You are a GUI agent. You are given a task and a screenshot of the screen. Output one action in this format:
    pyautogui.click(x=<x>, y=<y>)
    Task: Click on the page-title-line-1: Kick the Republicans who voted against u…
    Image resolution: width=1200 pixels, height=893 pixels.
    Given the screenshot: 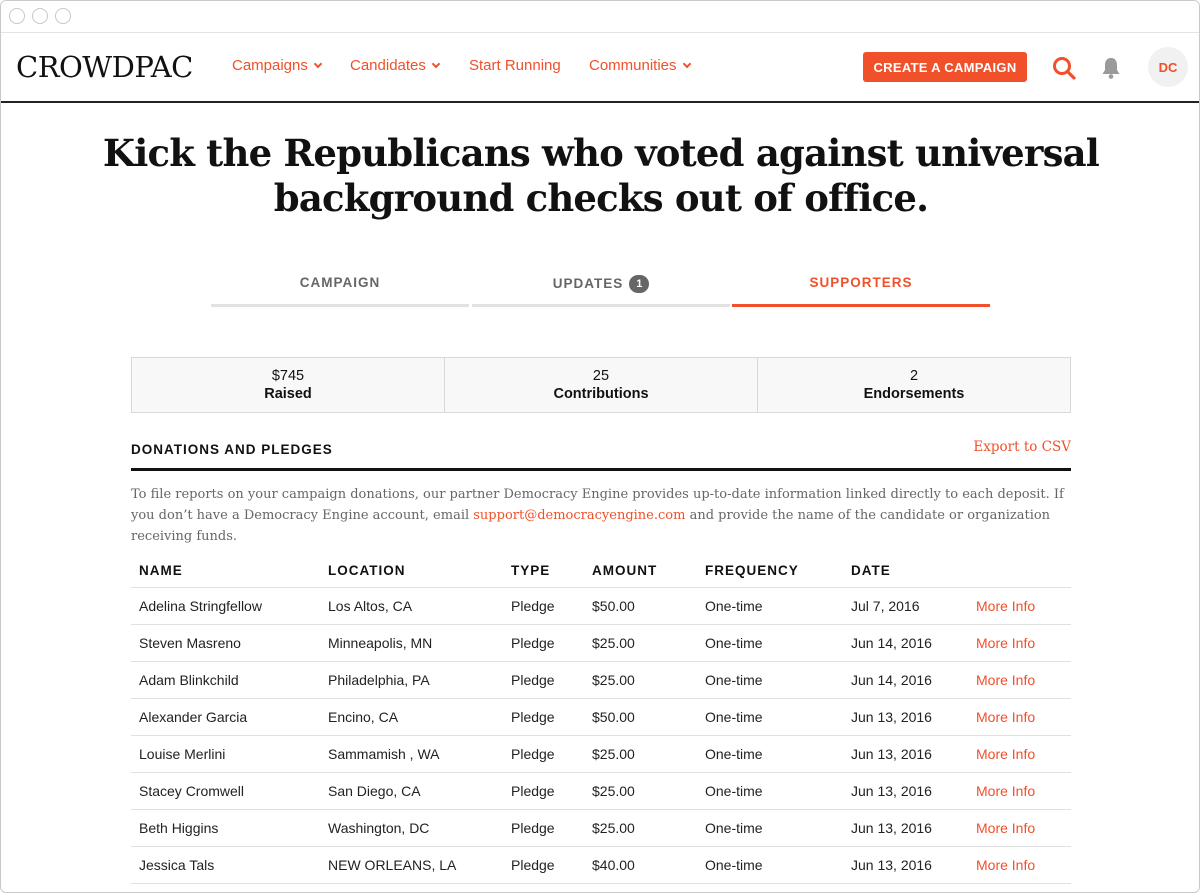 What is the action you would take?
    pyautogui.click(x=601, y=153)
    